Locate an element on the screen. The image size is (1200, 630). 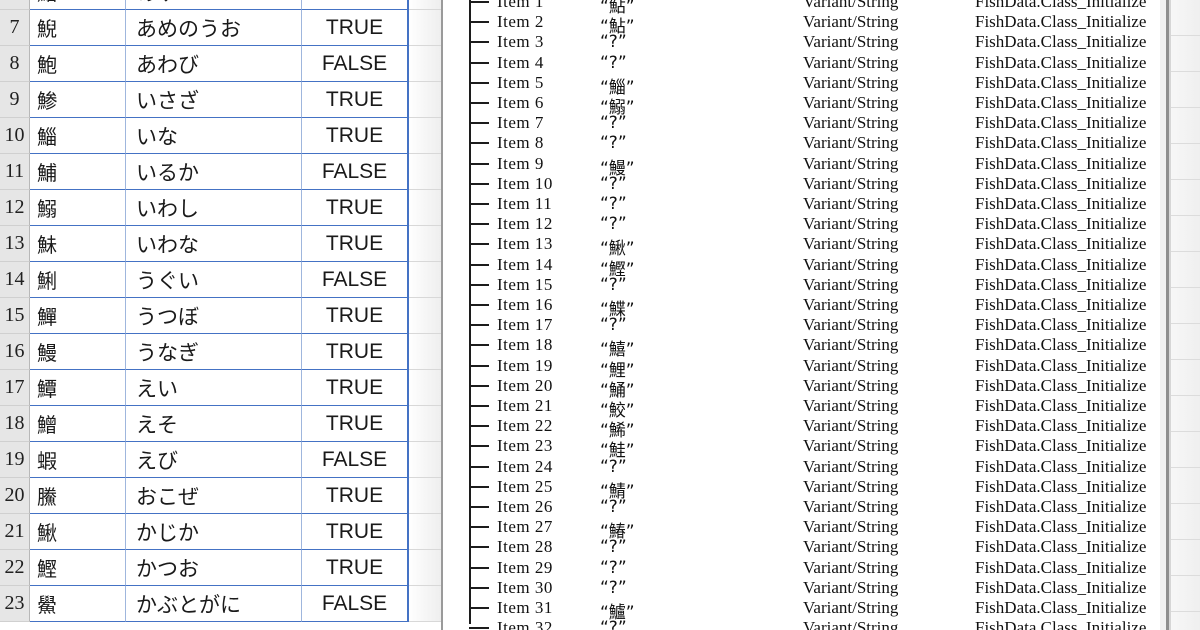
cell-kanji: 鰍 is located at coordinates (78, 532).